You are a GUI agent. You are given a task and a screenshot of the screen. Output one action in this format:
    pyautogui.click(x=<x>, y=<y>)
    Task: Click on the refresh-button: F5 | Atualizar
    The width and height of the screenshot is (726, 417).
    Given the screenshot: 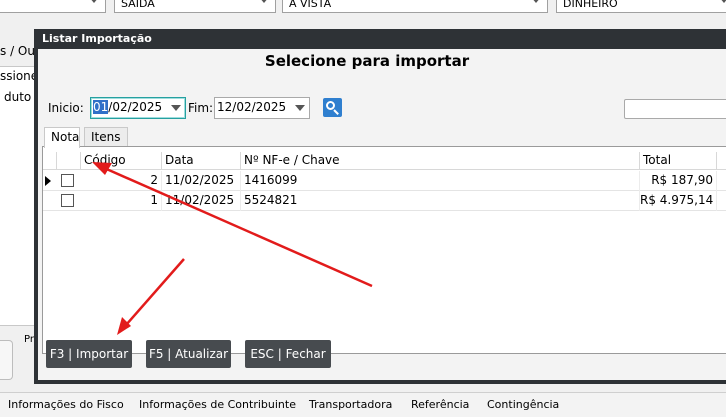 What is the action you would take?
    pyautogui.click(x=188, y=354)
    